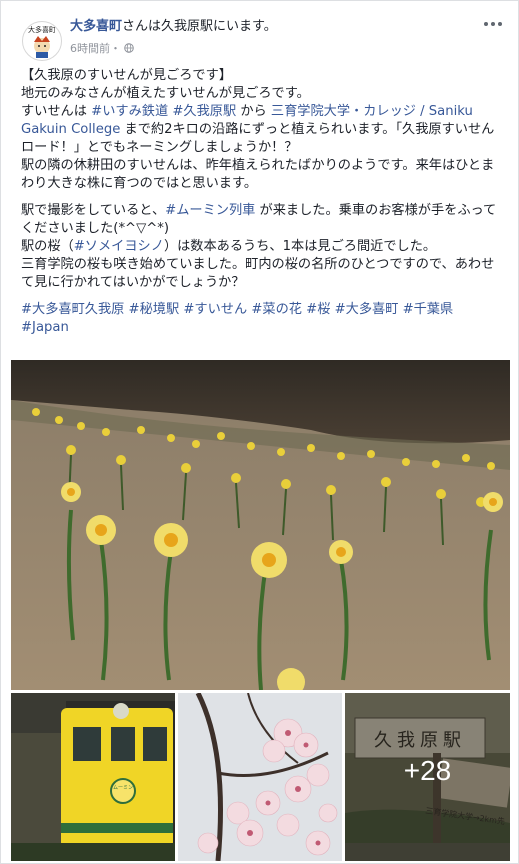 The image size is (519, 864). Describe the element at coordinates (253, 111) in the screenshot. I see `text-span: から` at that location.